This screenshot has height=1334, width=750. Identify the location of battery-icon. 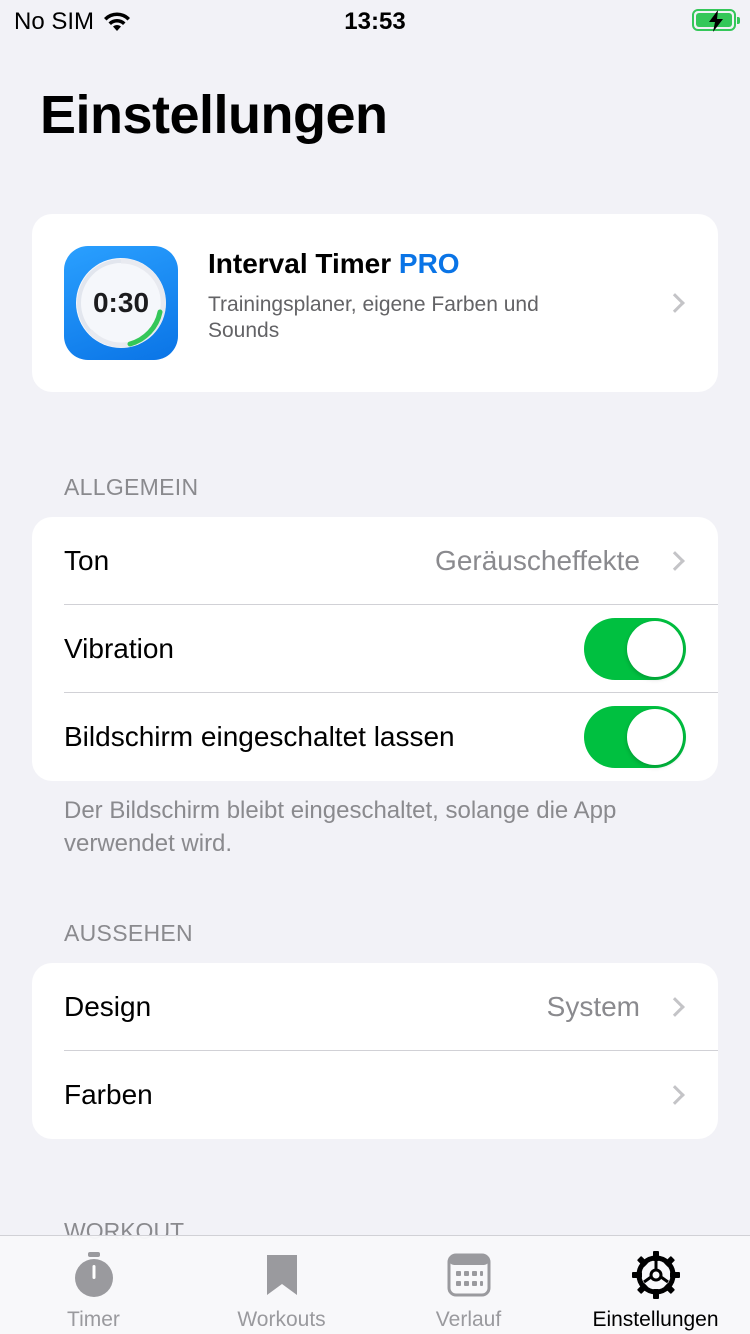
(716, 20).